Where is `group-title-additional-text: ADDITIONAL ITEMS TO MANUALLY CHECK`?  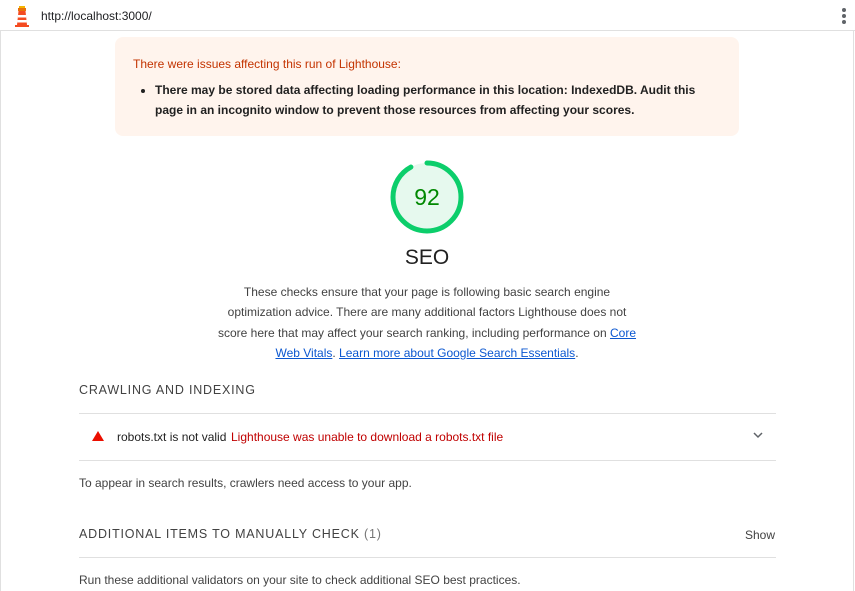
group-title-additional-text: ADDITIONAL ITEMS TO MANUALLY CHECK is located at coordinates (219, 534).